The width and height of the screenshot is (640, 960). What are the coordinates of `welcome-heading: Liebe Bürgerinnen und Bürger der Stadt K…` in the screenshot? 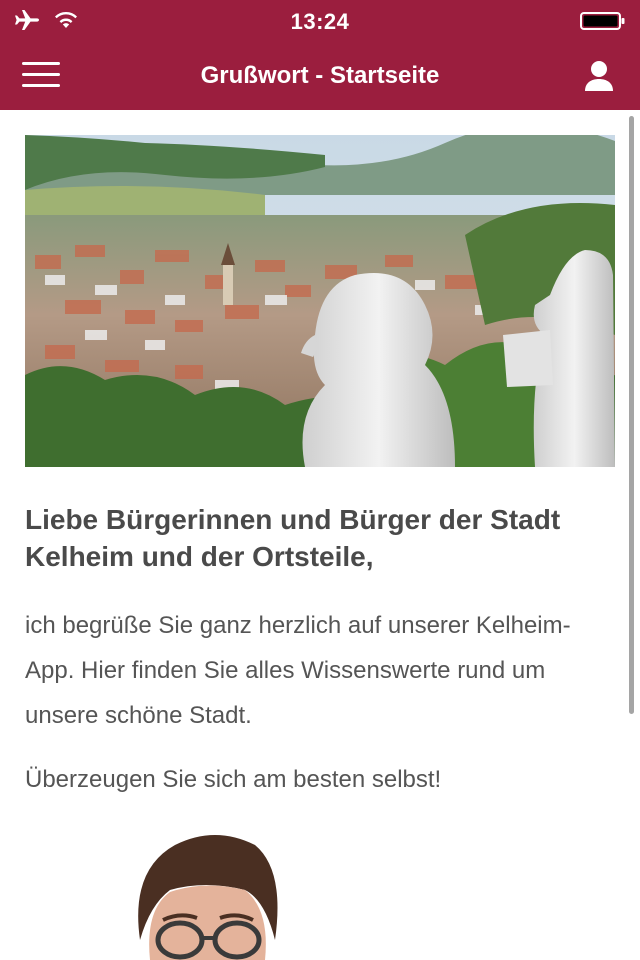 It's located at (293, 538).